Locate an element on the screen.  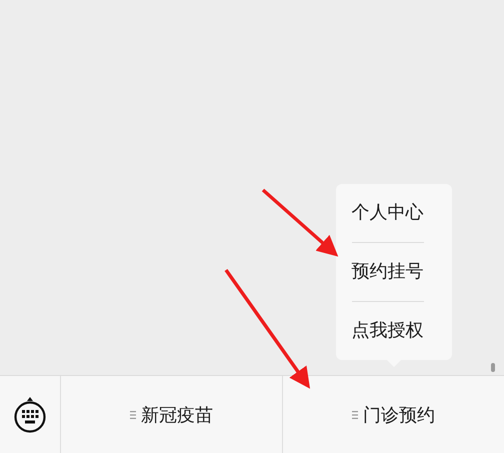
submenu-item: 点我授权 is located at coordinates (388, 330).